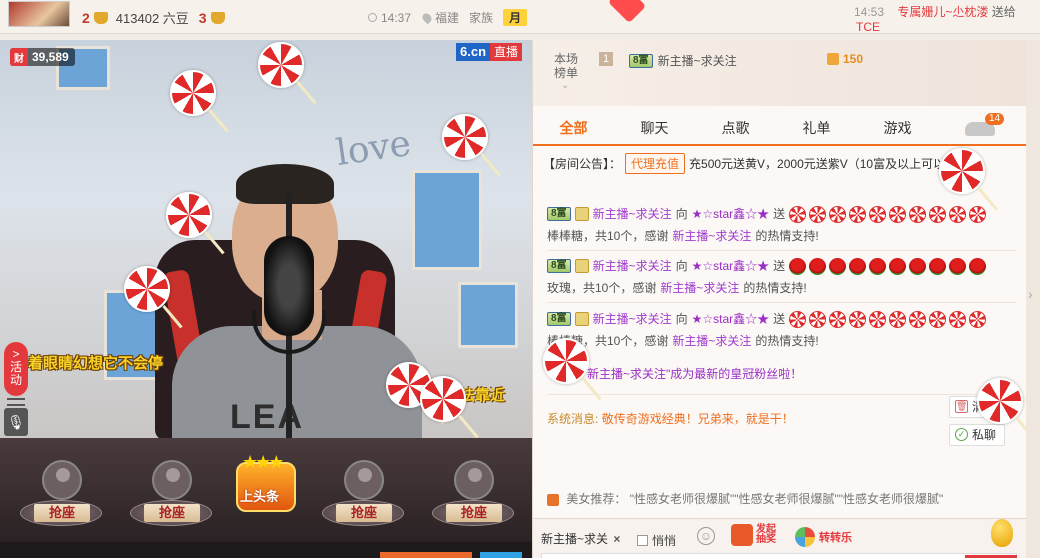 This screenshot has height=558, width=1040. Describe the element at coordinates (373, 148) in the screenshot. I see `wall-decal: love` at that location.